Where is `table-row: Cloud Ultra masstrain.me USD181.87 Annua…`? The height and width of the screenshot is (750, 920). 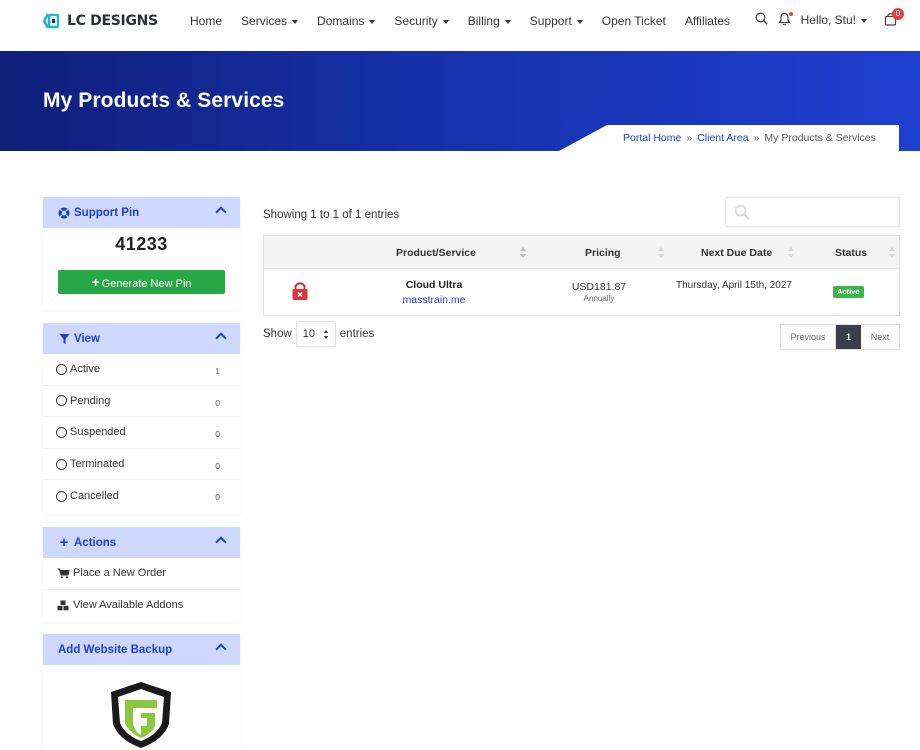 table-row: Cloud Ultra masstrain.me USD181.87 Annua… is located at coordinates (581, 292).